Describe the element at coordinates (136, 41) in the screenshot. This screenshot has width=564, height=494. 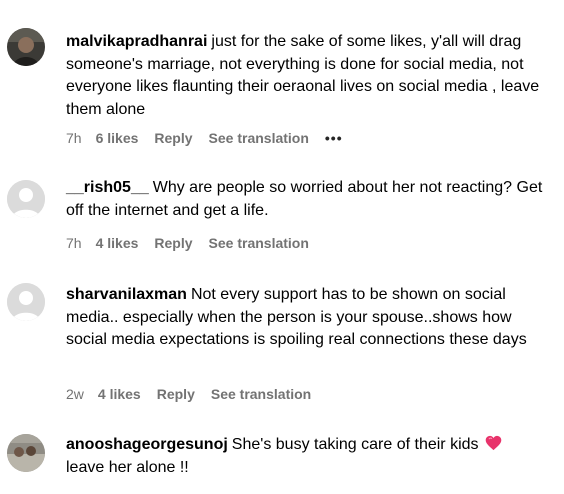
I see `comment-username: malvikapradhanrai` at that location.